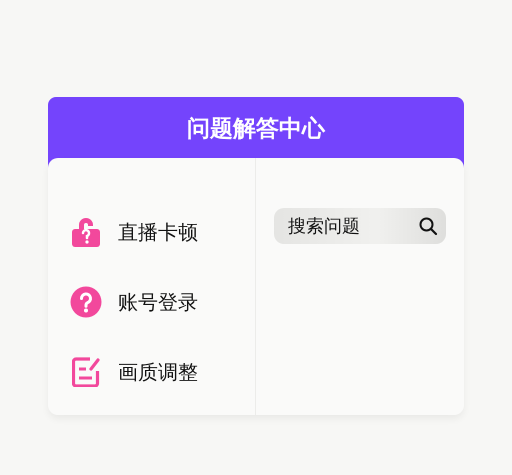 Image resolution: width=512 pixels, height=475 pixels. I want to click on lock-question-icon, so click(86, 232).